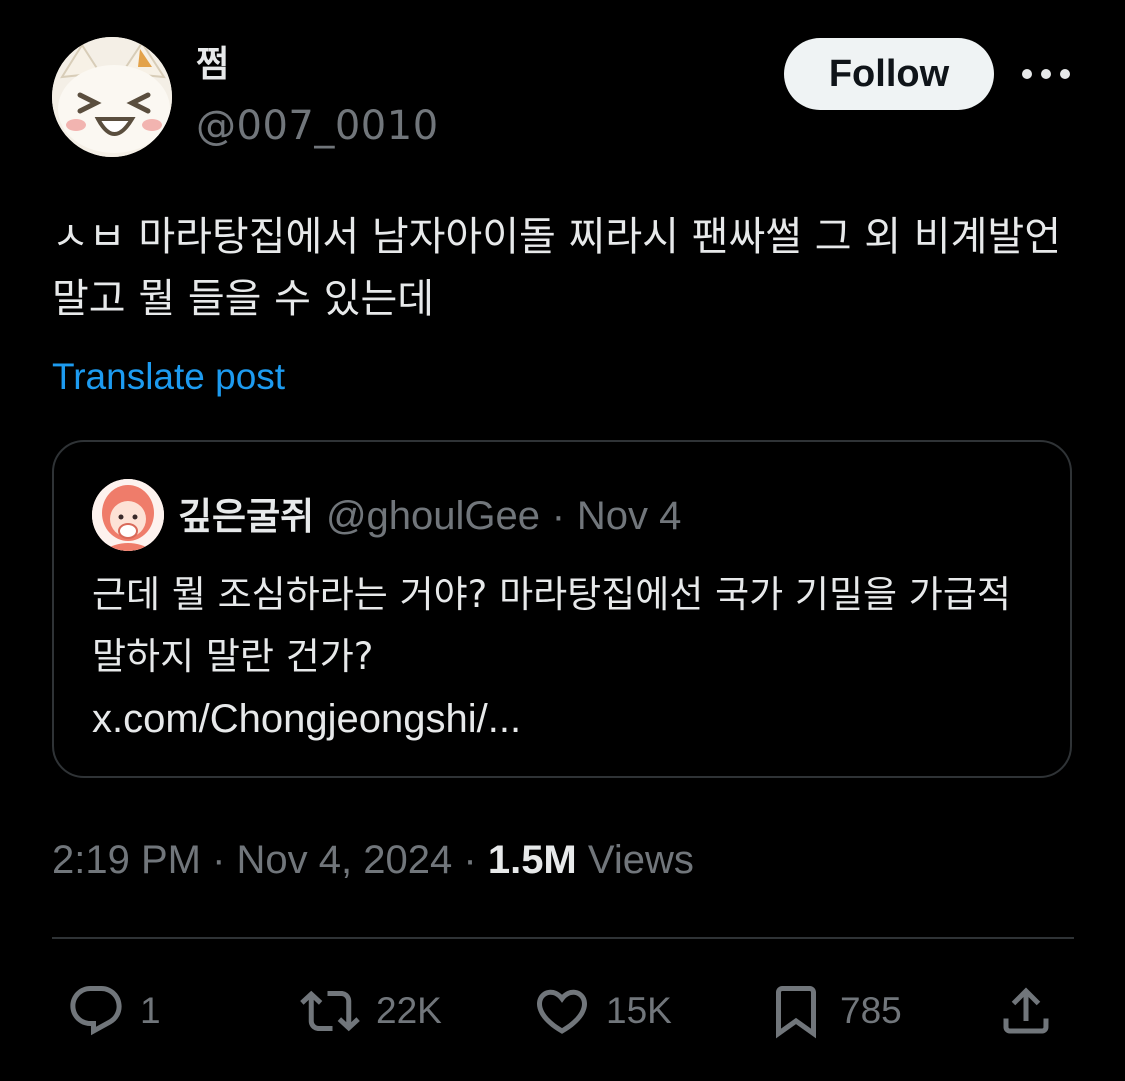  Describe the element at coordinates (796, 1012) in the screenshot. I see `bookmark-icon` at that location.